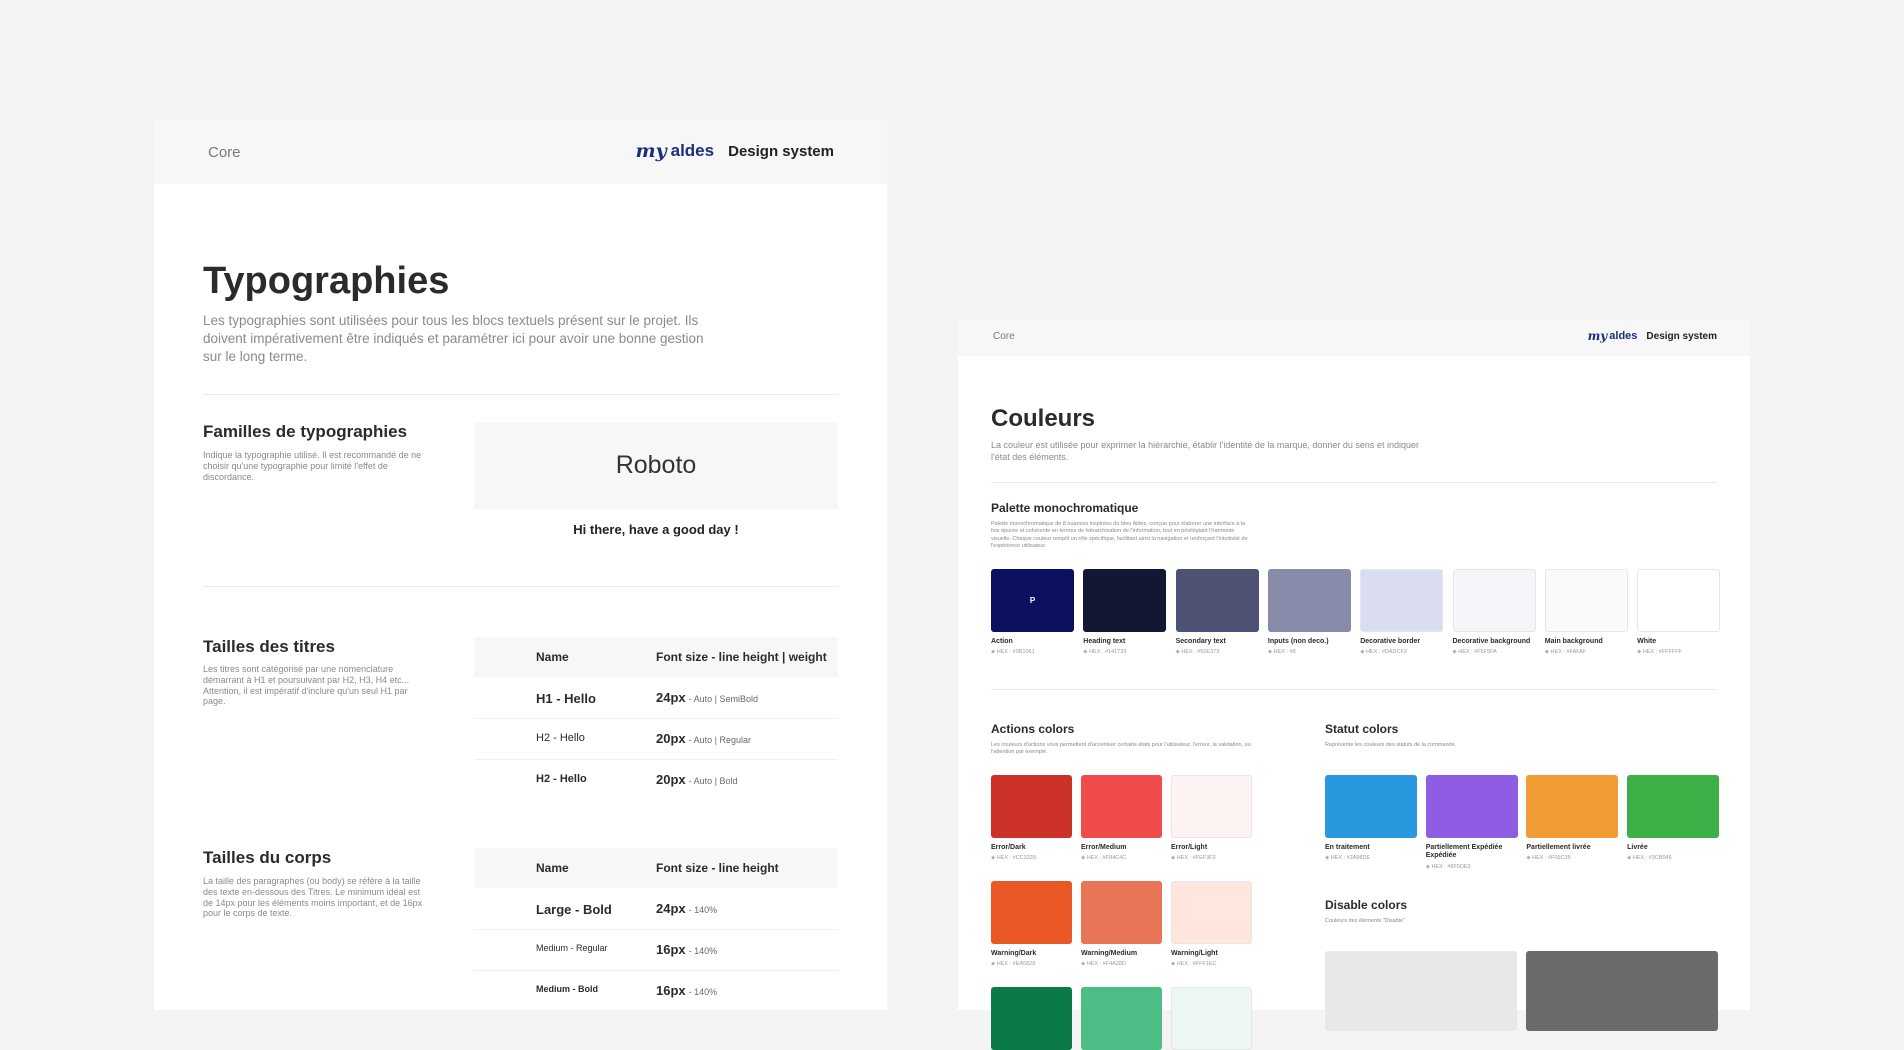  I want to click on table-row: H2 - Hello 20px - Auto | Bold, so click(656, 780).